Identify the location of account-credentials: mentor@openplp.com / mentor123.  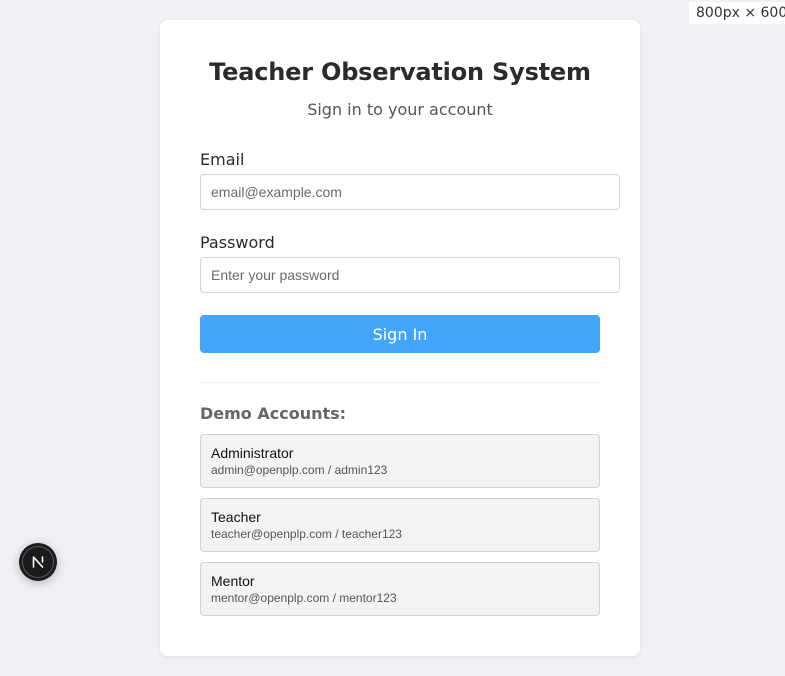
(304, 598).